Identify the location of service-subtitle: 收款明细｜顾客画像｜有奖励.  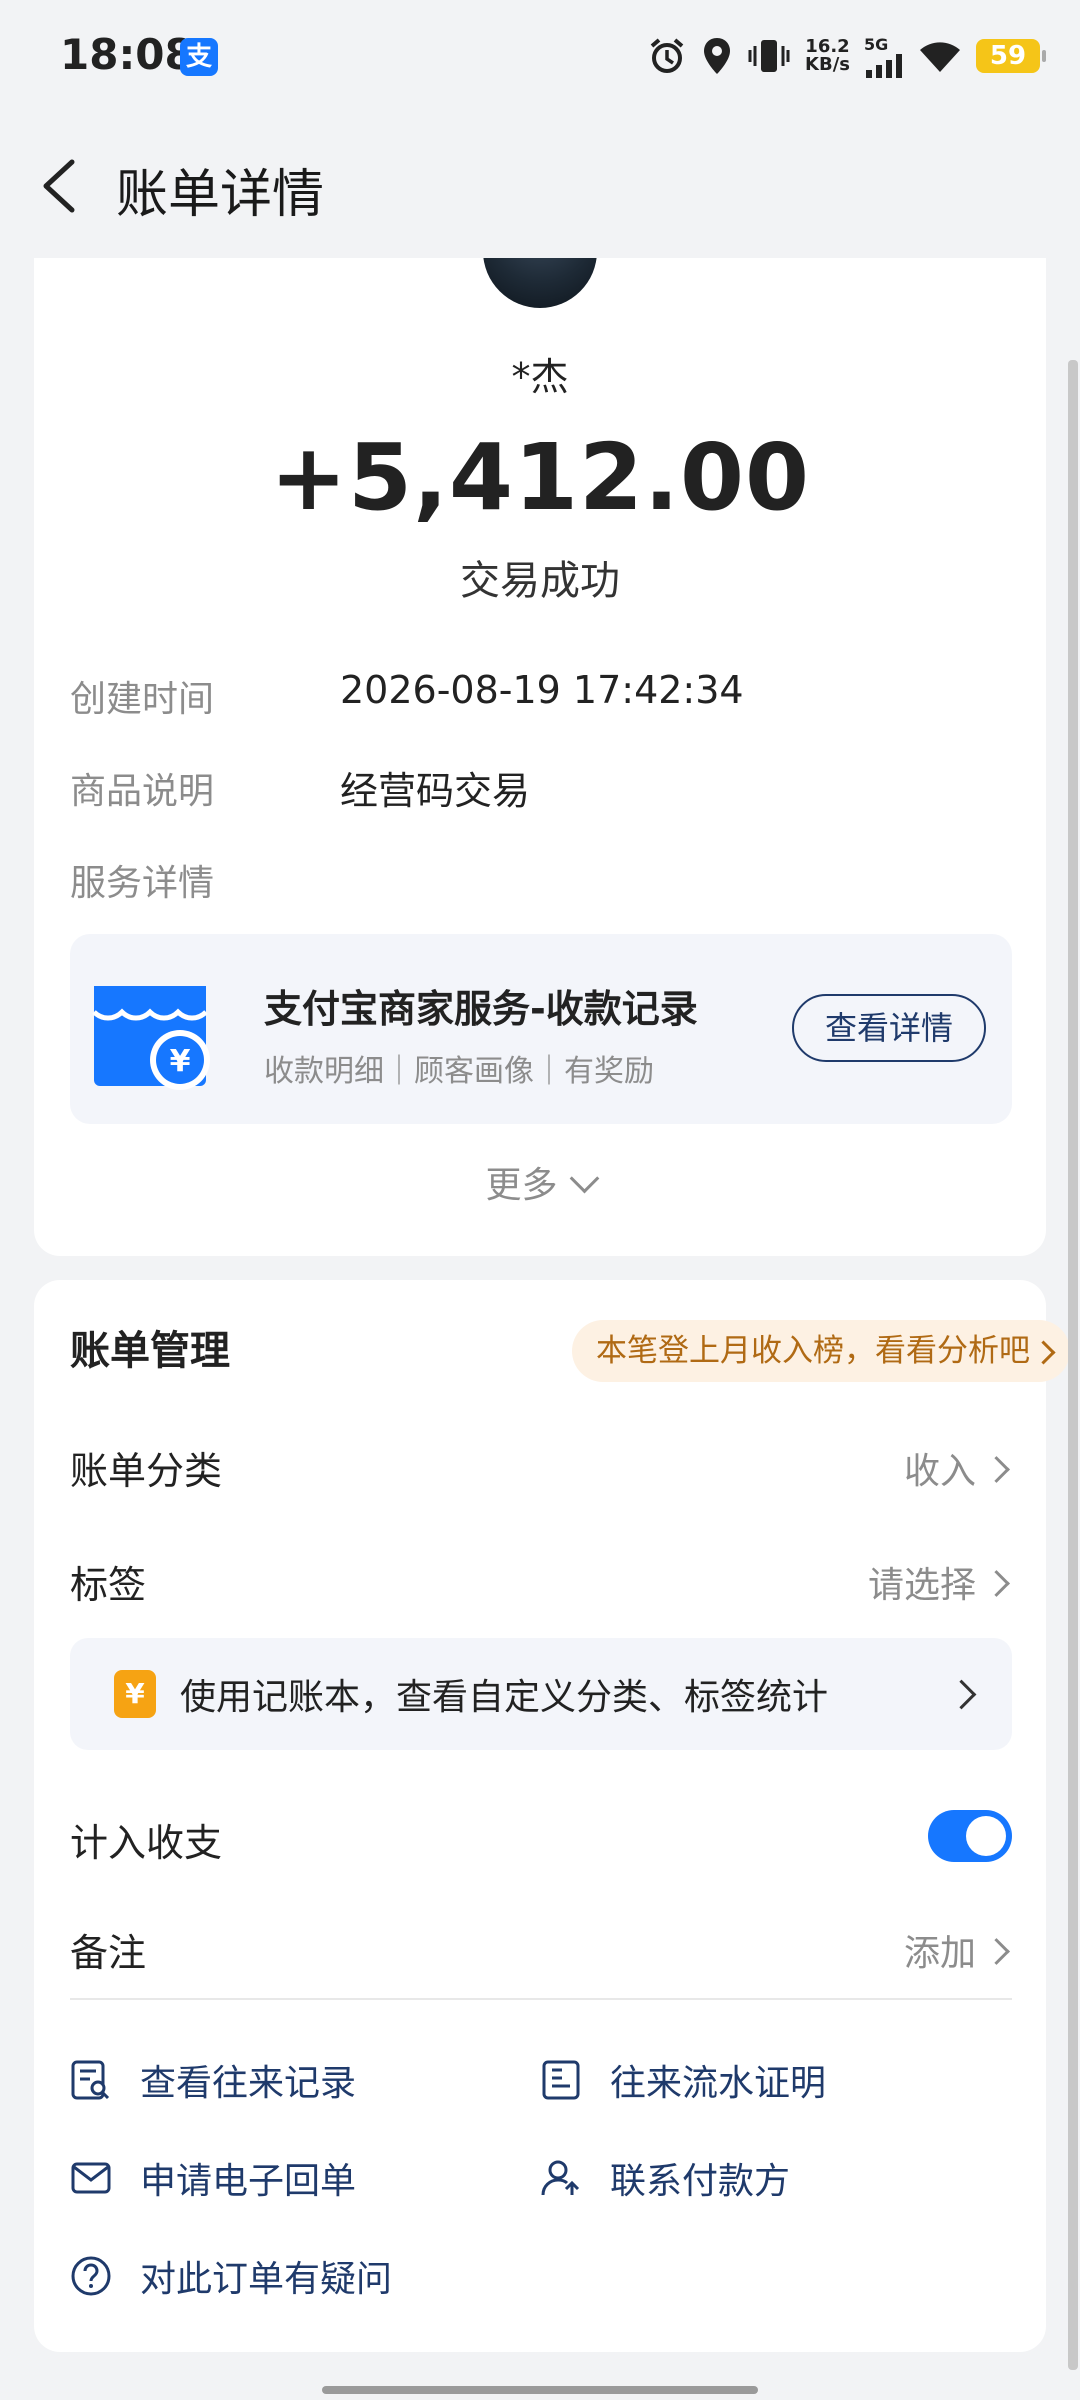
(459, 1071).